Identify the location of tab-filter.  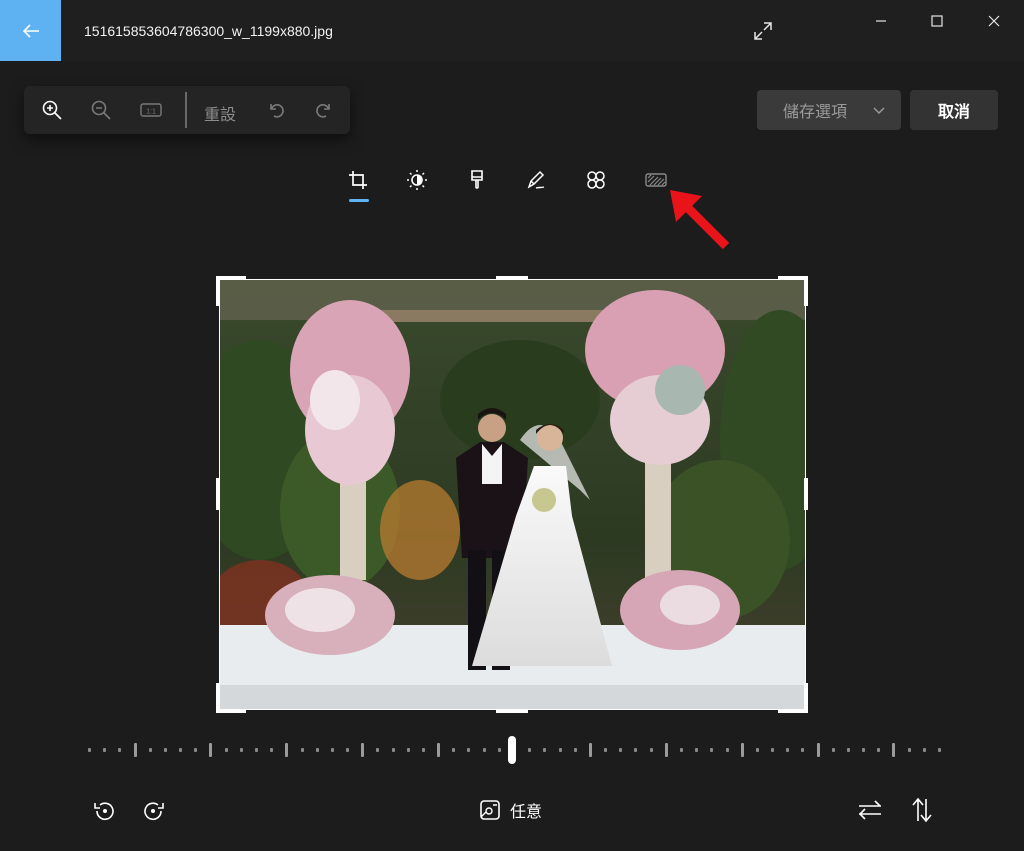
(477, 180).